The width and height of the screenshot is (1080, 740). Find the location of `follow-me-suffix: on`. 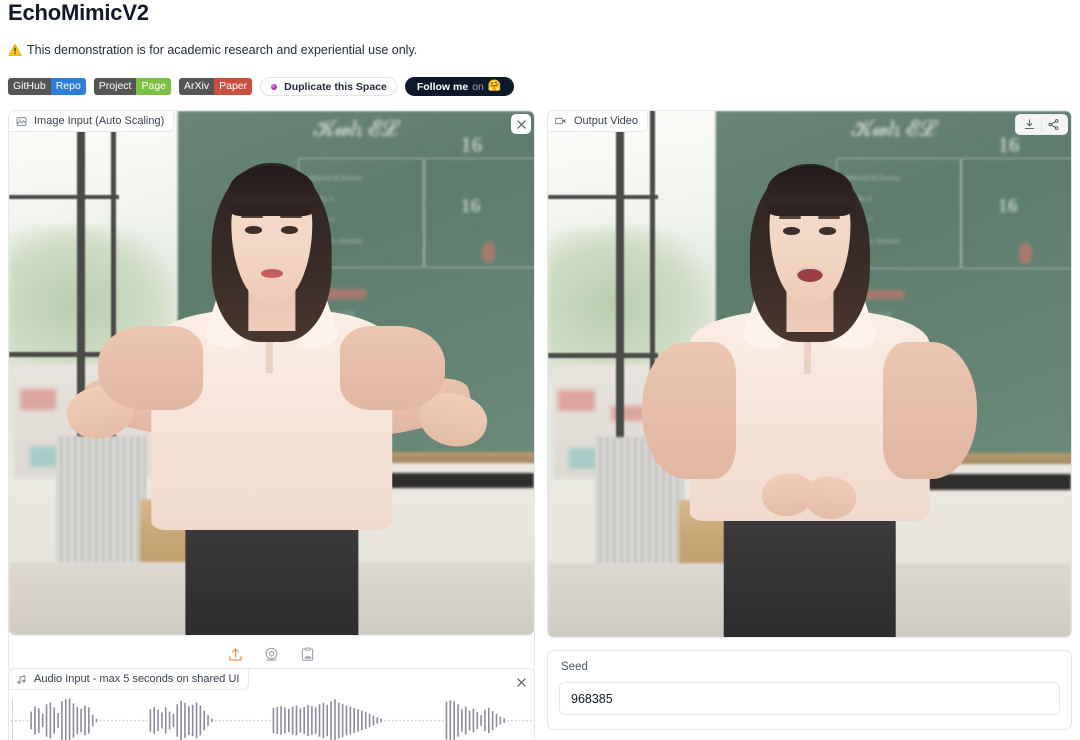

follow-me-suffix: on is located at coordinates (478, 86).